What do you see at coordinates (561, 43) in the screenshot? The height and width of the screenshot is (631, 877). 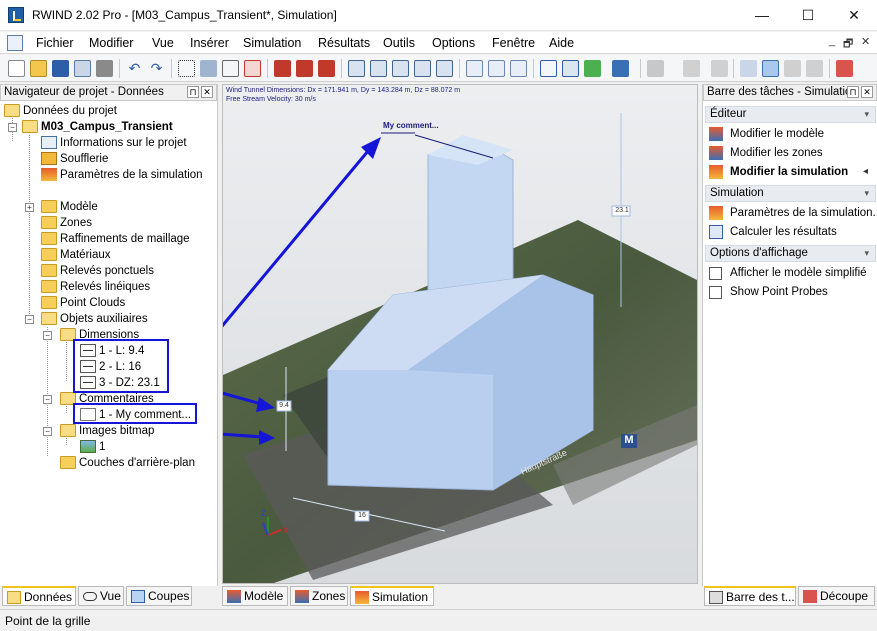 I see `menu-aide: Aide` at bounding box center [561, 43].